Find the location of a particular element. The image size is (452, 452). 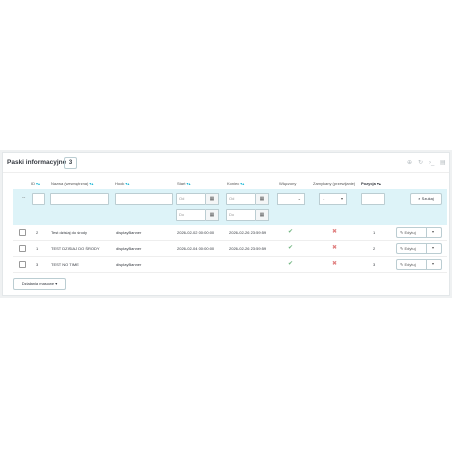

col-hook: Hook▾▴ is located at coordinates (122, 183).